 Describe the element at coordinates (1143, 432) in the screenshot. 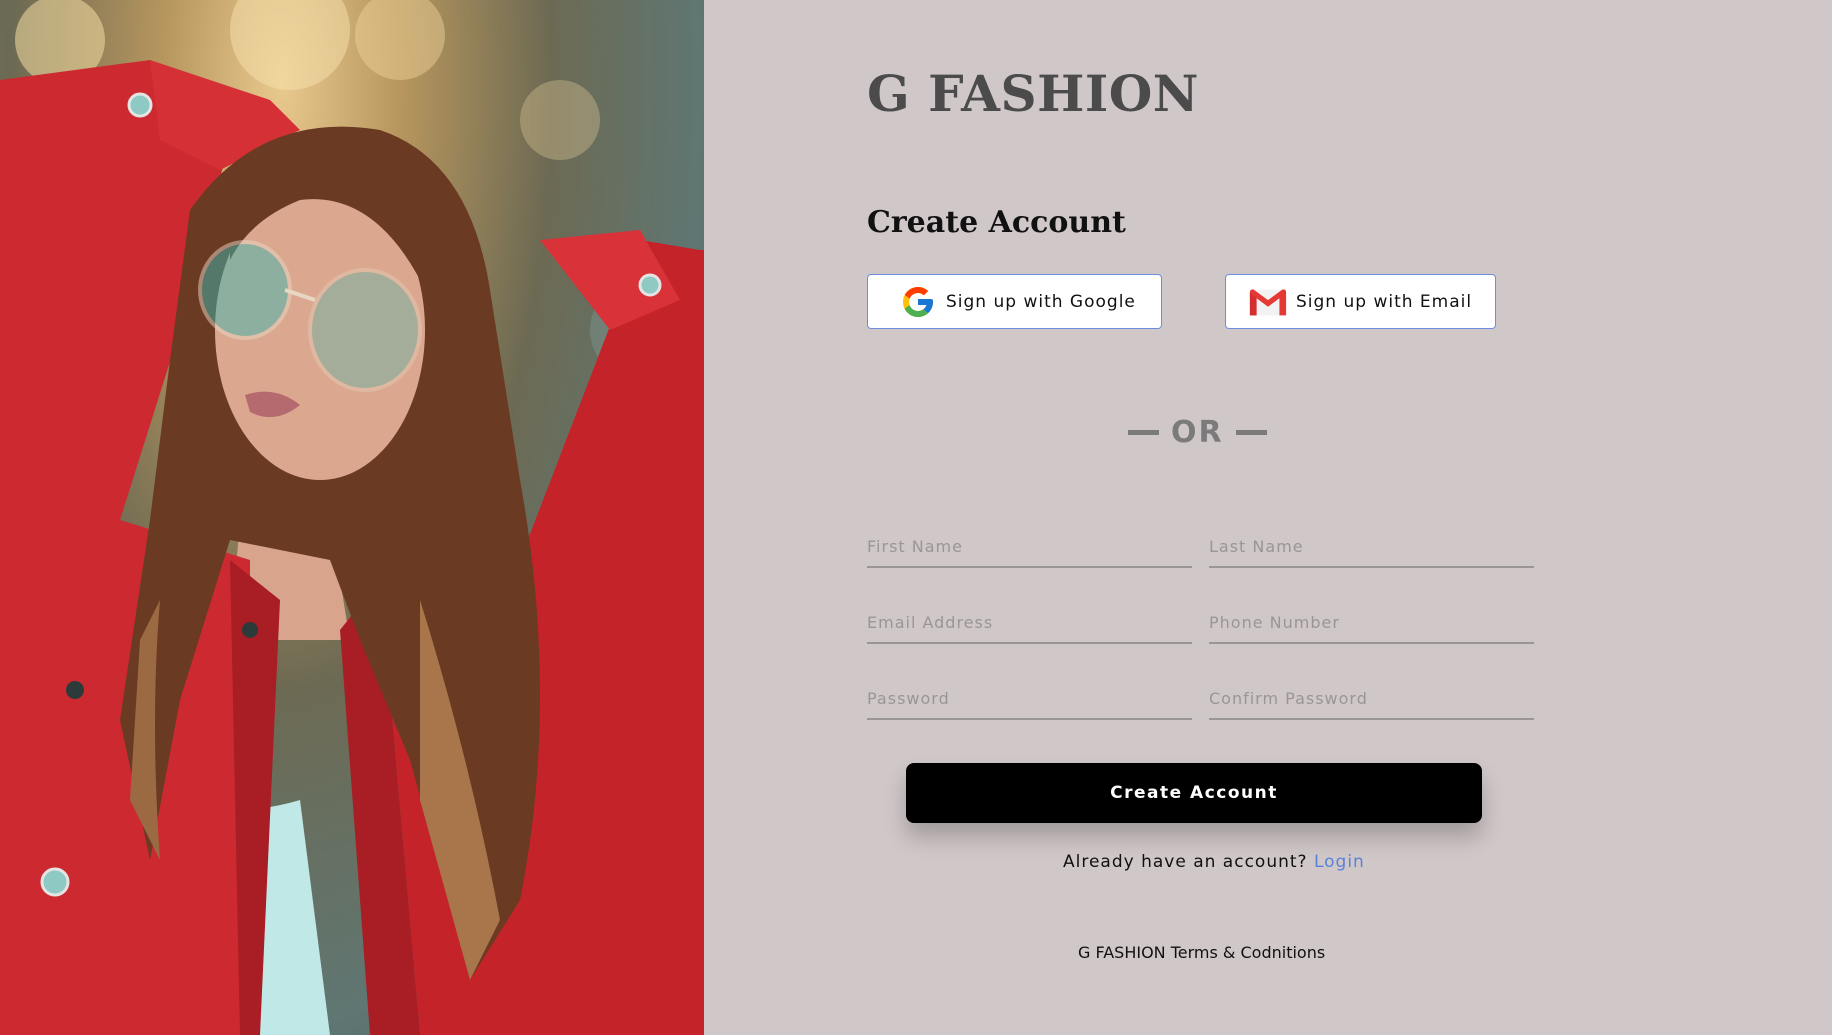

I see `divider-dash-left` at that location.